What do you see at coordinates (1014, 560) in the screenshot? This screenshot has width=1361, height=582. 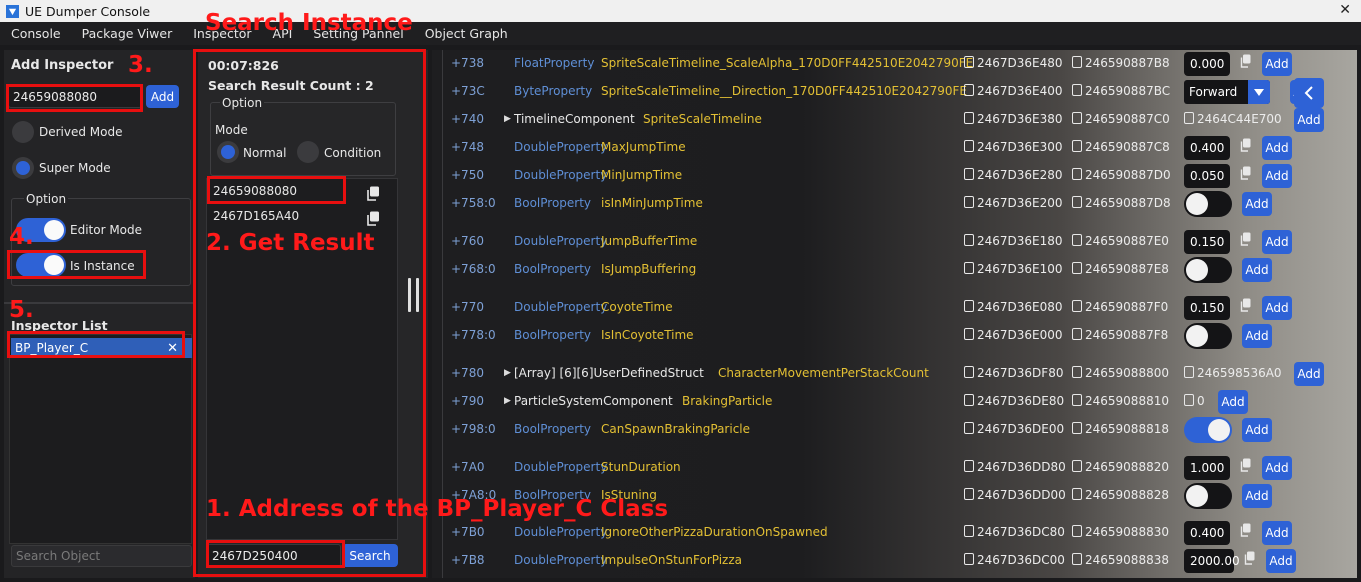 I see `property-address: 2467D36DC00` at bounding box center [1014, 560].